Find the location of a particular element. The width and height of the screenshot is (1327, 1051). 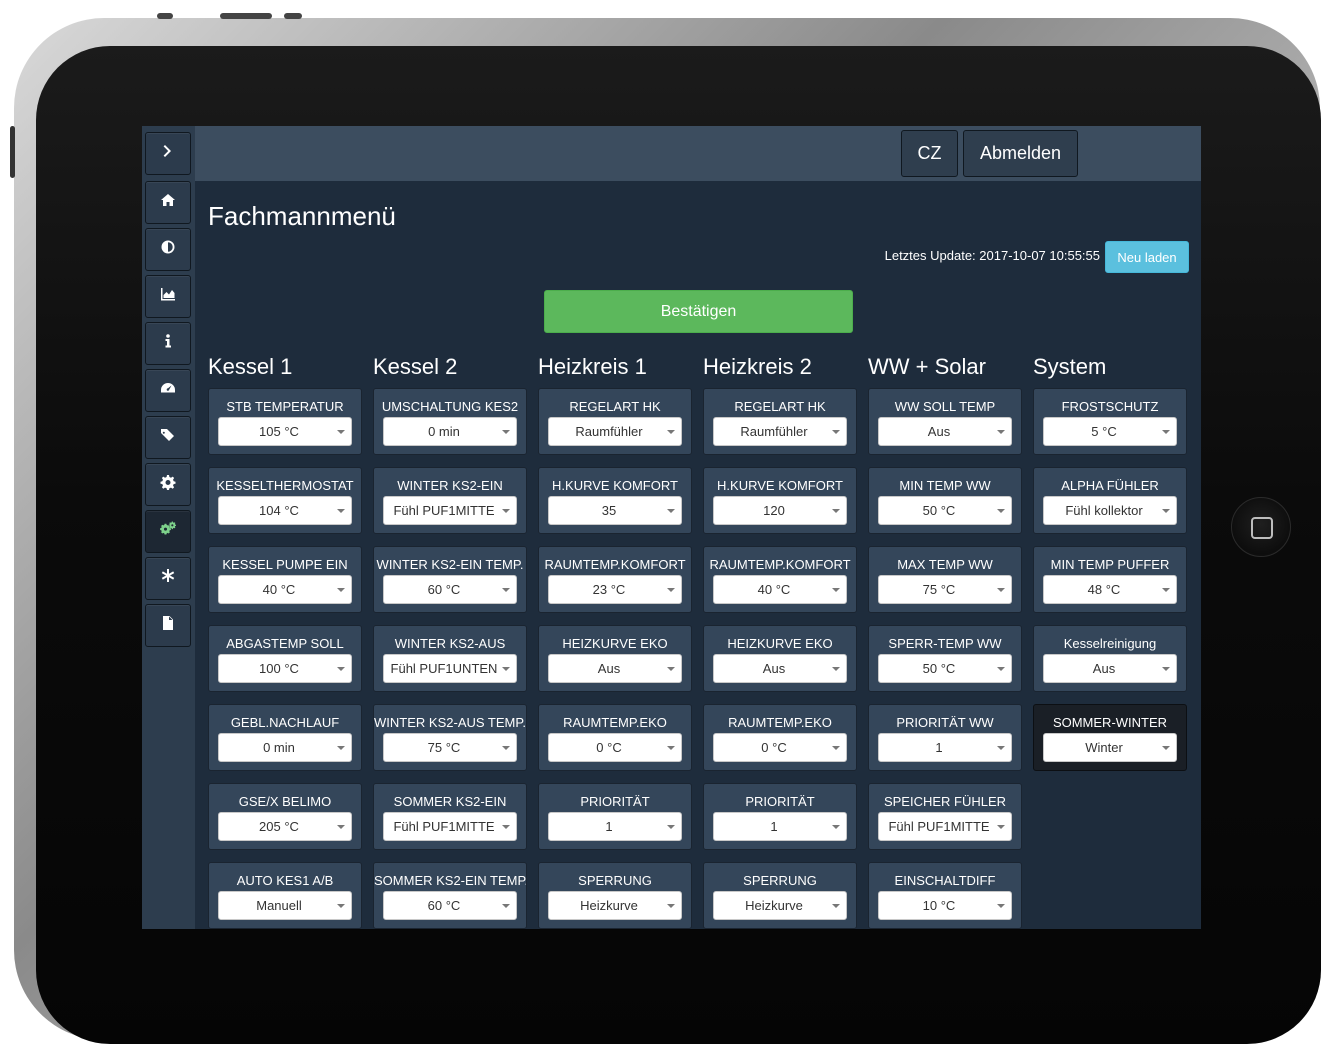

setting-select: 10 °C is located at coordinates (945, 905).